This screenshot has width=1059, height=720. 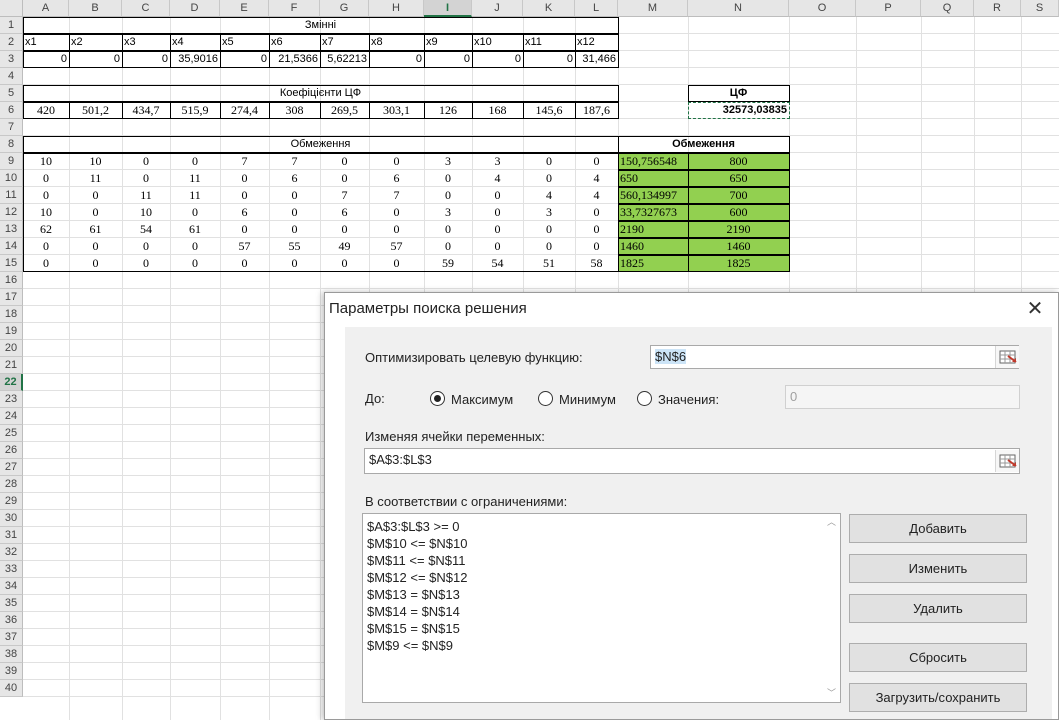 I want to click on row-header-17: 17, so click(x=11, y=297).